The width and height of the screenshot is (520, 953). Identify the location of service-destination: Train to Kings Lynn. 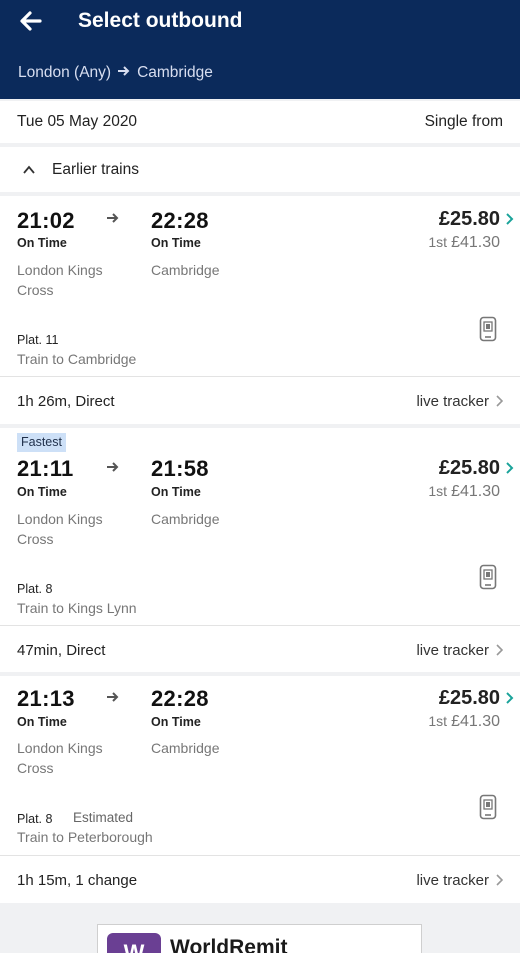
(77, 608).